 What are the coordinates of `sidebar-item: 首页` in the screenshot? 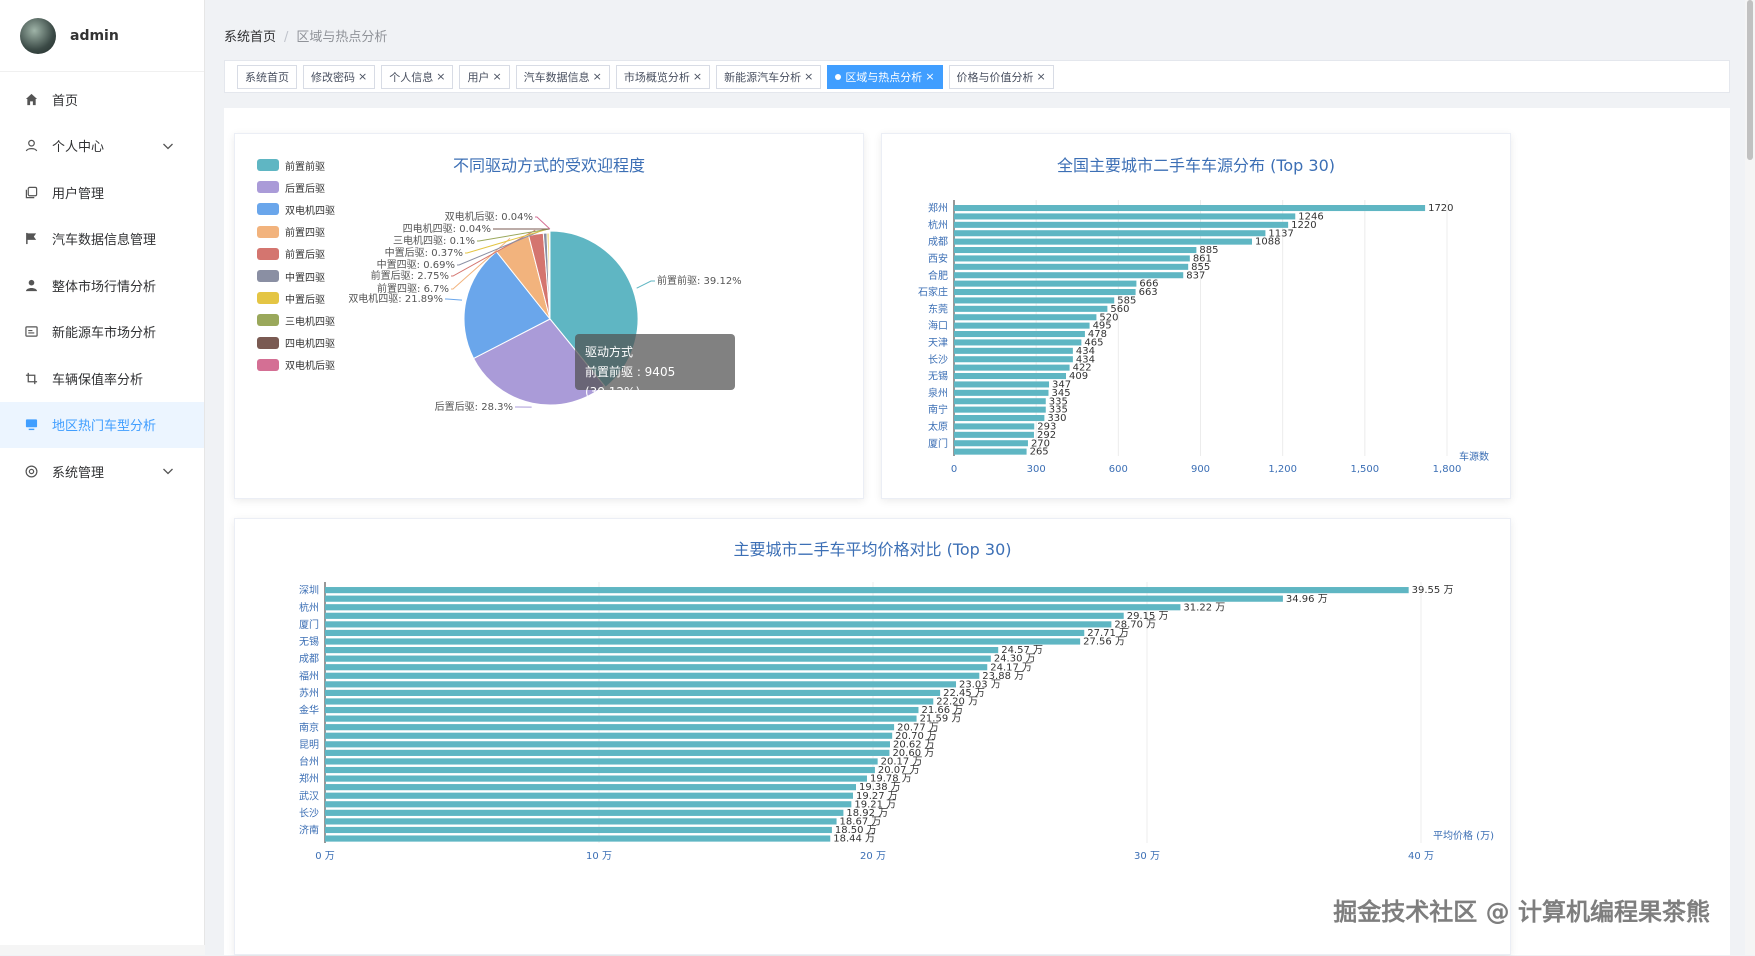 It's located at (102, 99).